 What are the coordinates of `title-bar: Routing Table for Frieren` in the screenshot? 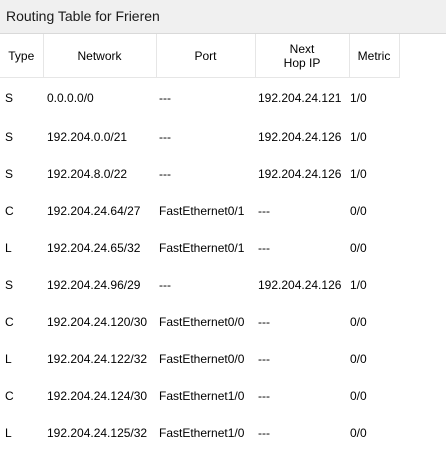 It's located at (223, 17).